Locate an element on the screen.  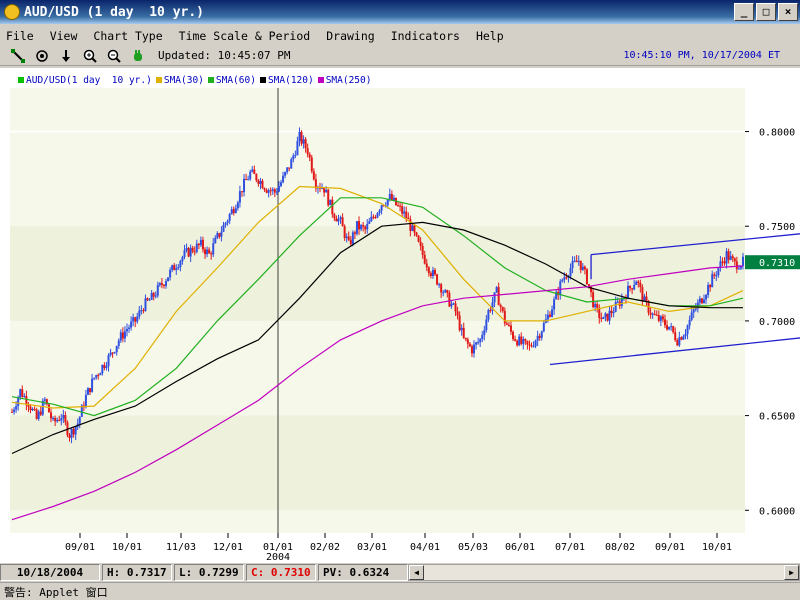
scroll-right-icon: ▶ is located at coordinates (791, 572).